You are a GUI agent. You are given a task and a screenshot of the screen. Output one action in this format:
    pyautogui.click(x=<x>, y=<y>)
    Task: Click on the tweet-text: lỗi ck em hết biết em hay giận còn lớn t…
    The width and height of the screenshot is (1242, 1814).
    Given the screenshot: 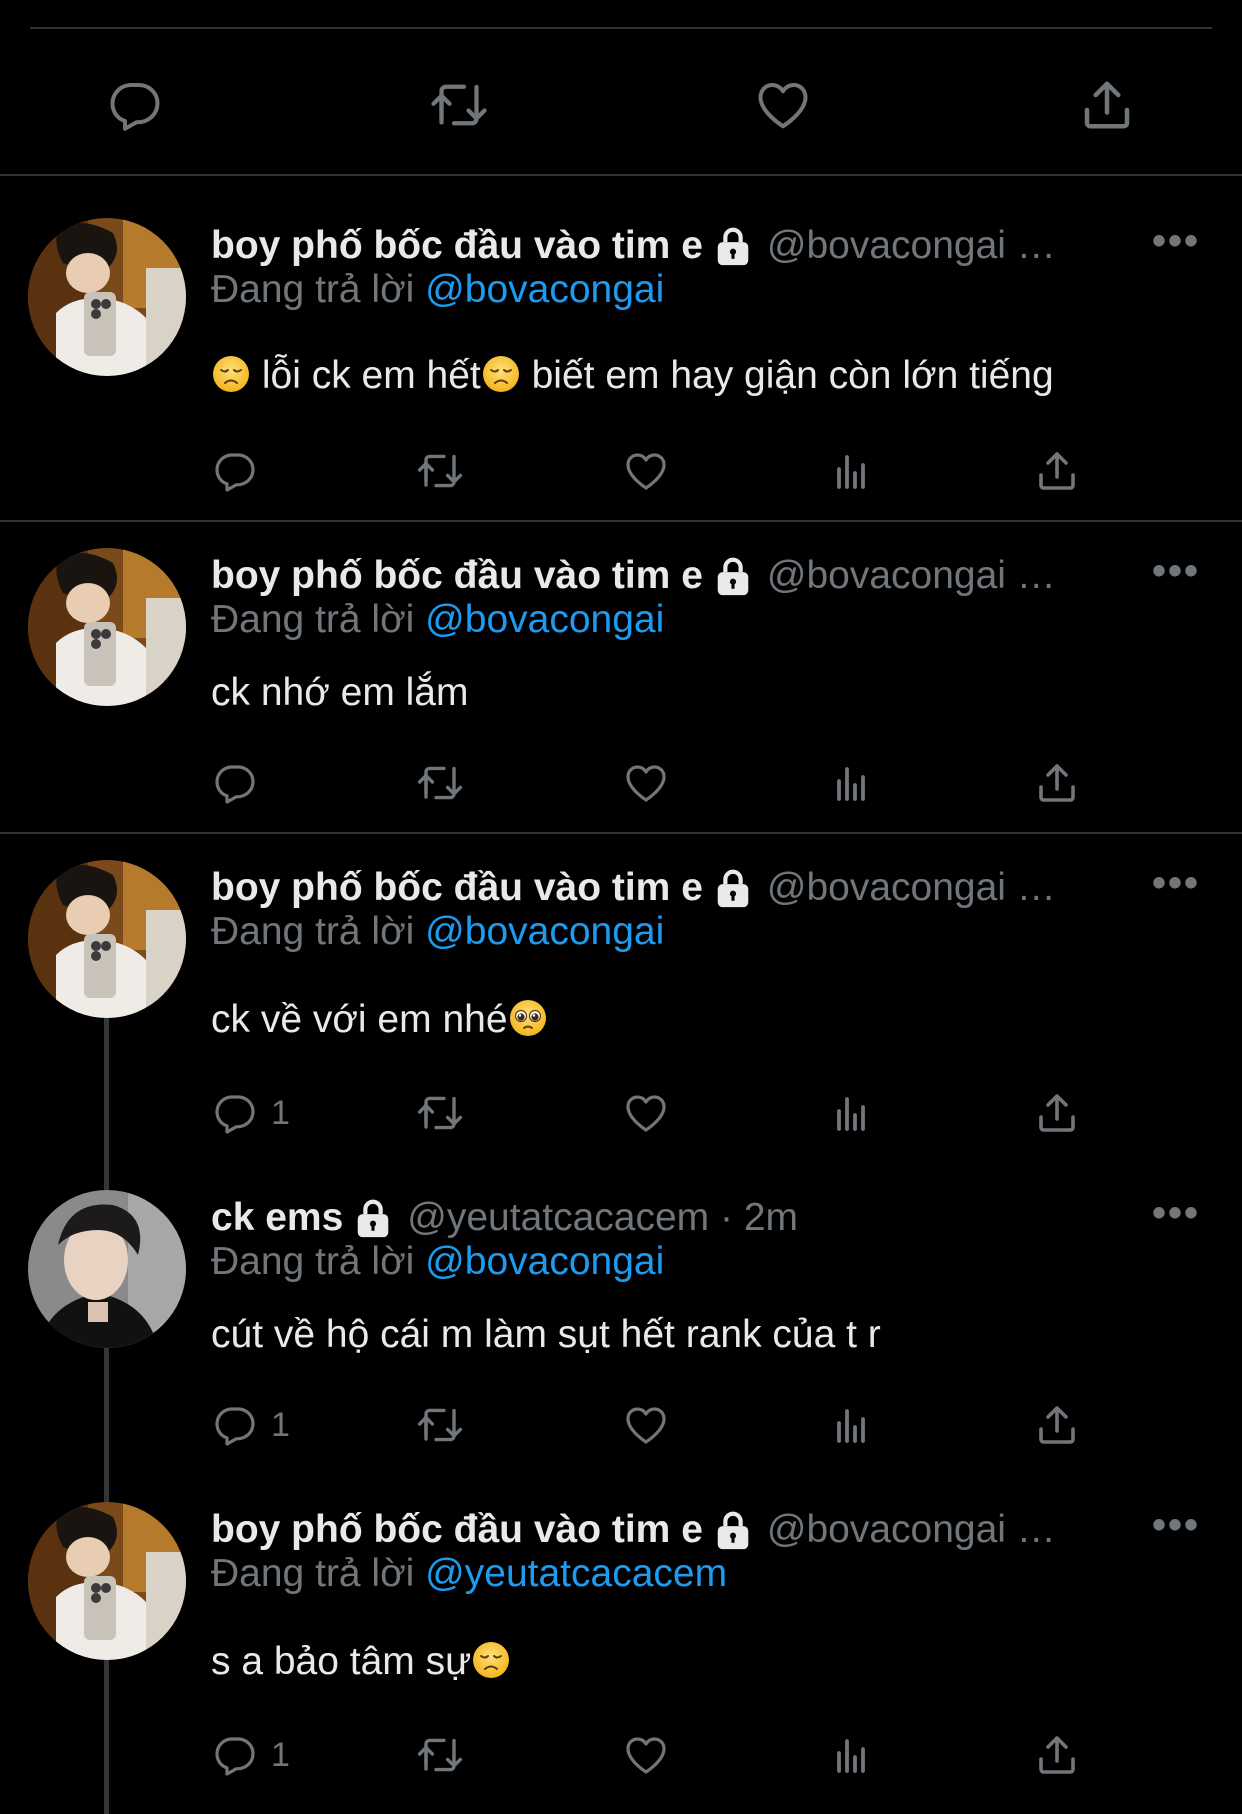 What is the action you would take?
    pyautogui.click(x=632, y=376)
    